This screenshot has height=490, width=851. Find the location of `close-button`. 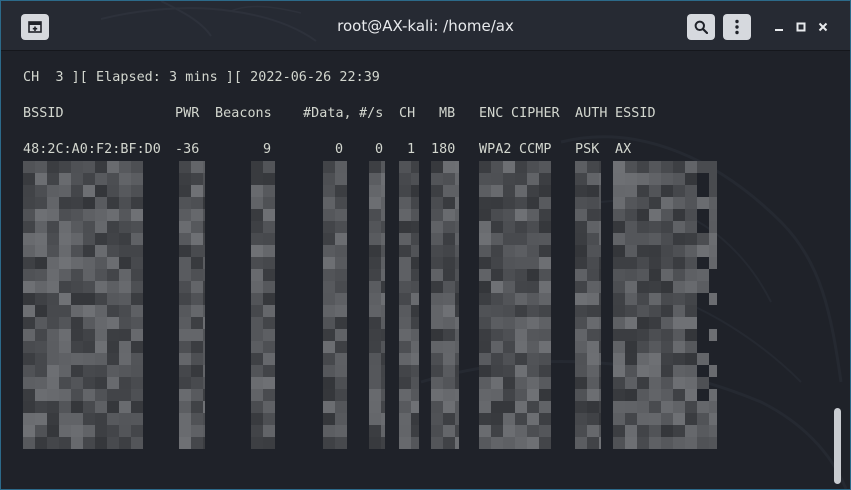

close-button is located at coordinates (823, 27).